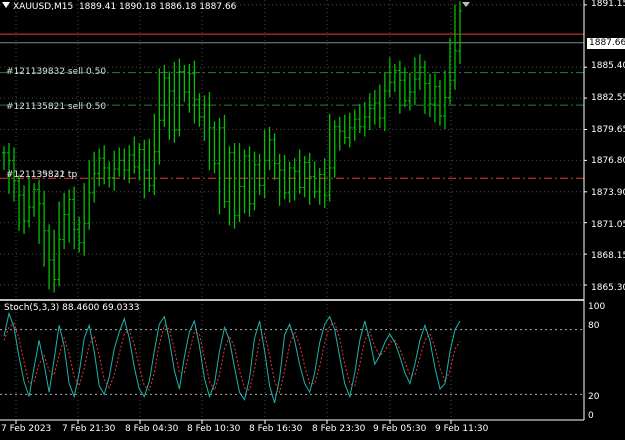 The width and height of the screenshot is (625, 440). What do you see at coordinates (608, 4) in the screenshot?
I see `price-label-1891-15: 1891.15` at bounding box center [608, 4].